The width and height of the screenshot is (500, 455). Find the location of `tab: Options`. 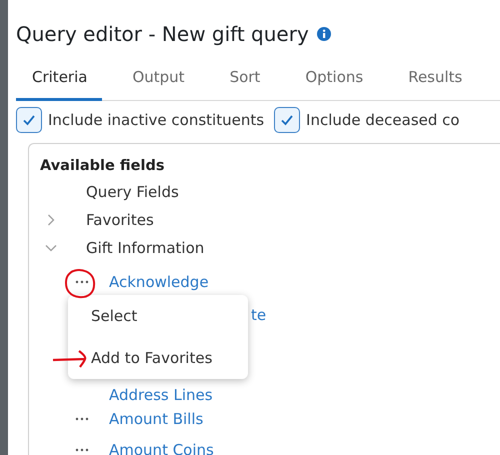

tab: Options is located at coordinates (333, 80).